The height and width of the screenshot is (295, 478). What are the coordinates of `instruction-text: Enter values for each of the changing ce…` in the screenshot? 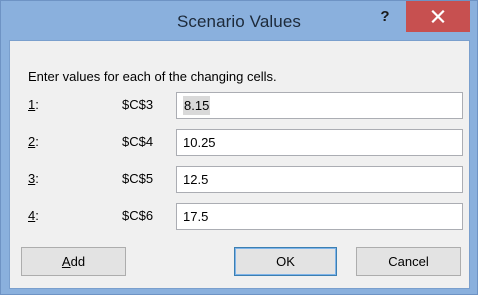 It's located at (152, 76).